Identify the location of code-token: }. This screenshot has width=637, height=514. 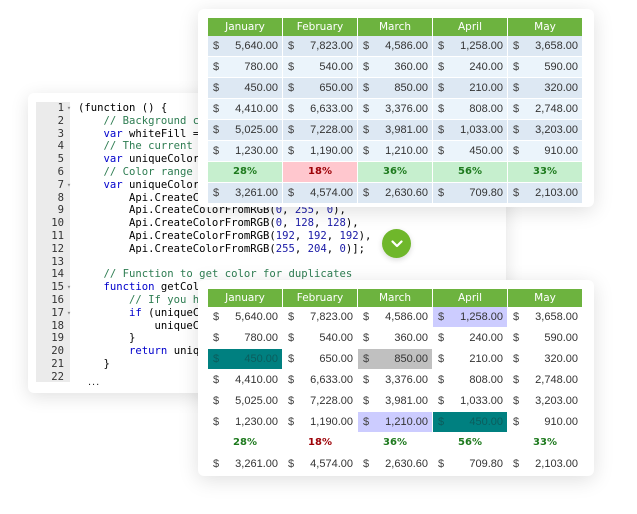
(107, 338).